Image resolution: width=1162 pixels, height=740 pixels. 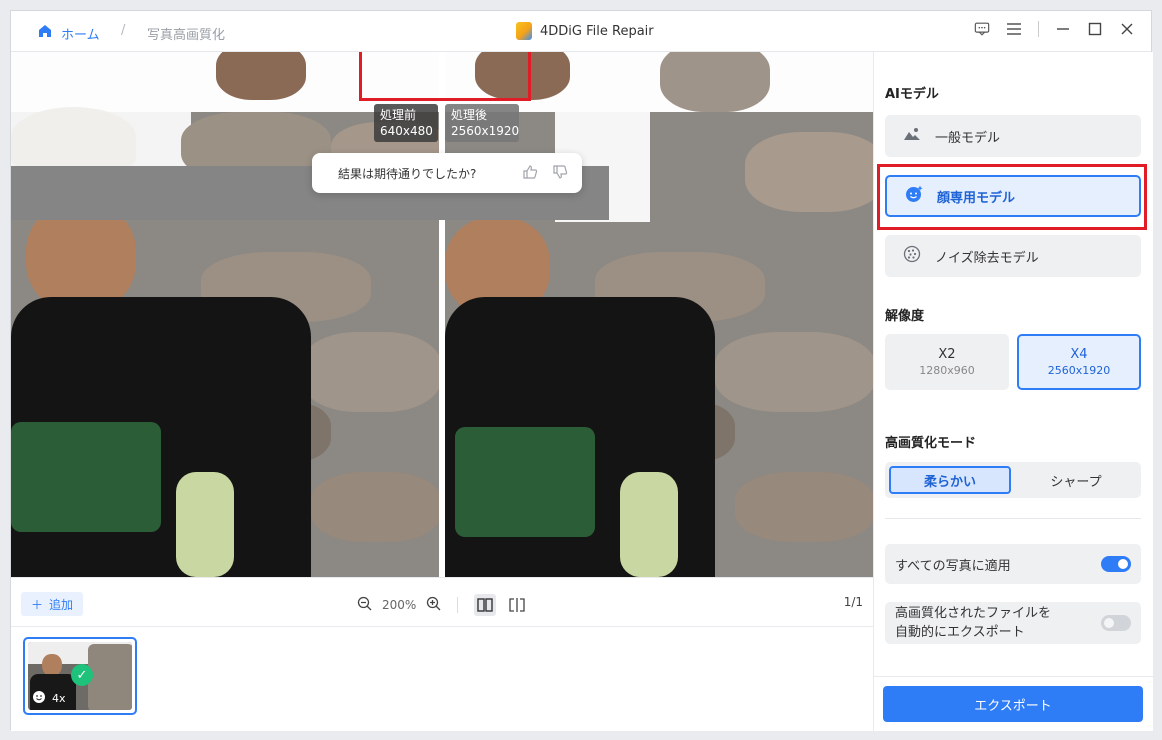 I want to click on thumbnail-strip: ✓ 4x, so click(x=442, y=679).